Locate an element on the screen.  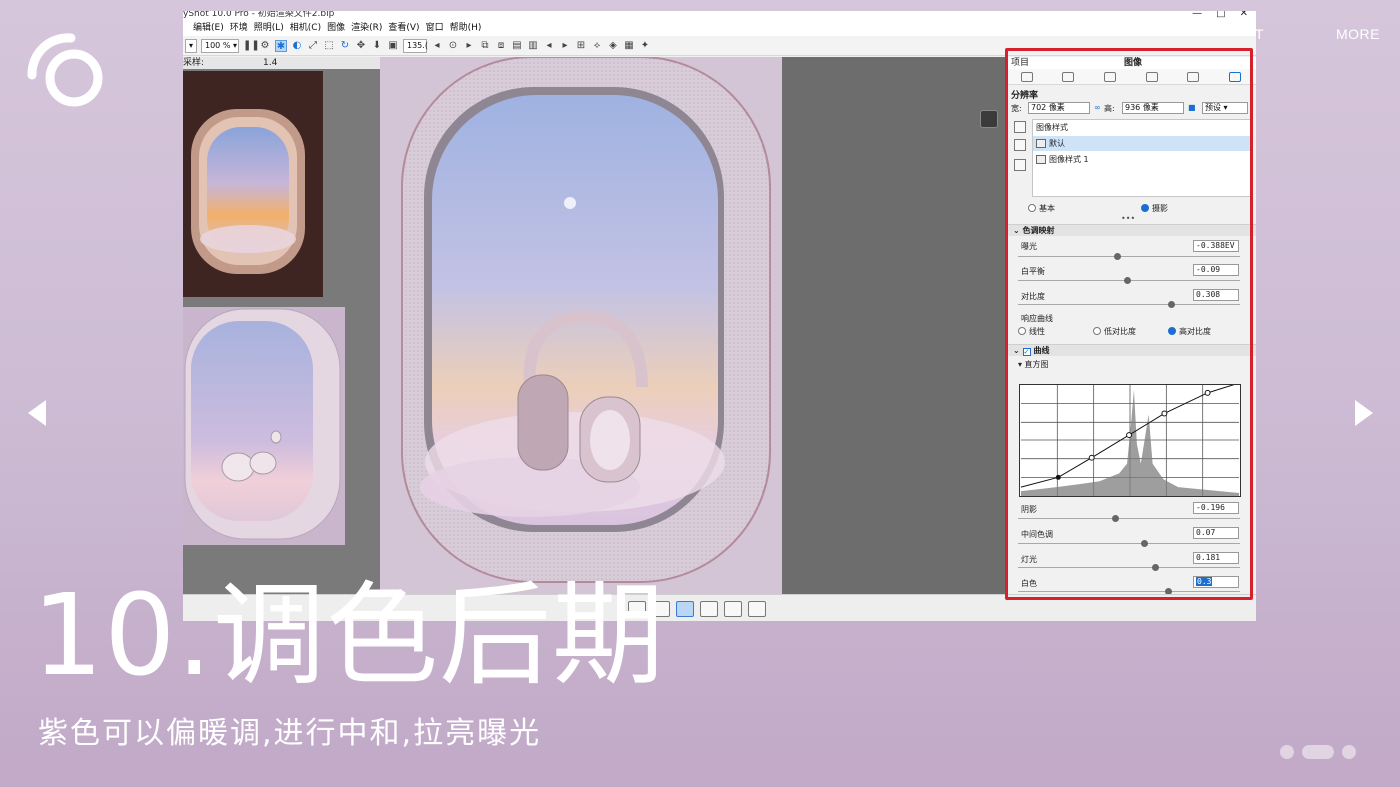
fov-input: 135.( is located at coordinates (415, 45).